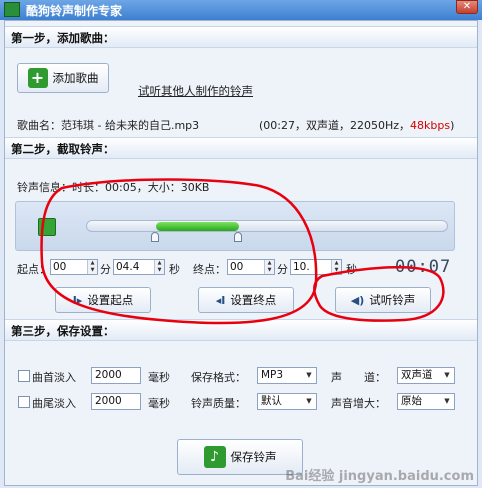  What do you see at coordinates (241, 37) in the screenshot?
I see `step1-header: 第一步，添加歌曲：` at bounding box center [241, 37].